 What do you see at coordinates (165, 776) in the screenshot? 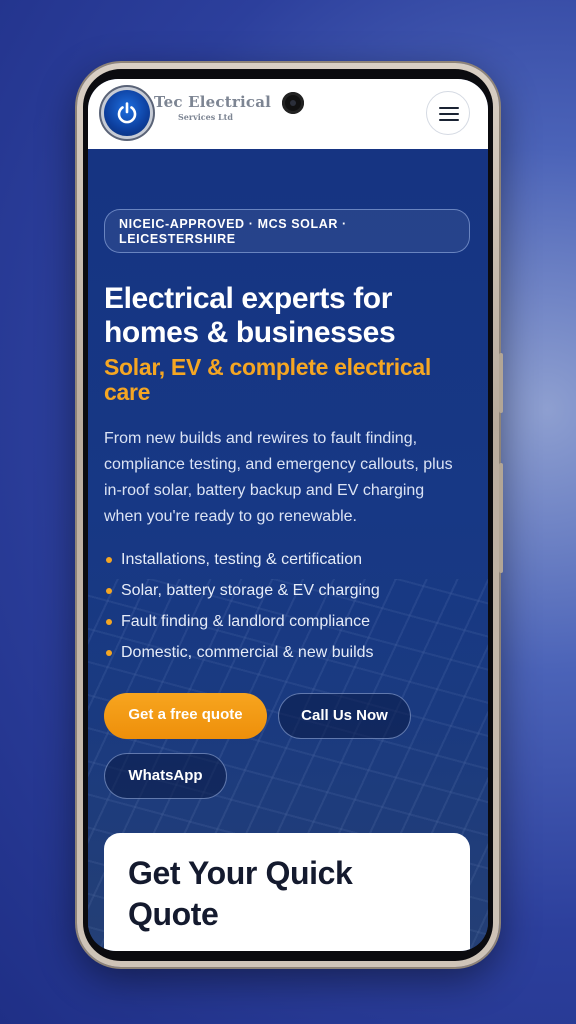
I see `whatsapp-button: WhatsApp` at bounding box center [165, 776].